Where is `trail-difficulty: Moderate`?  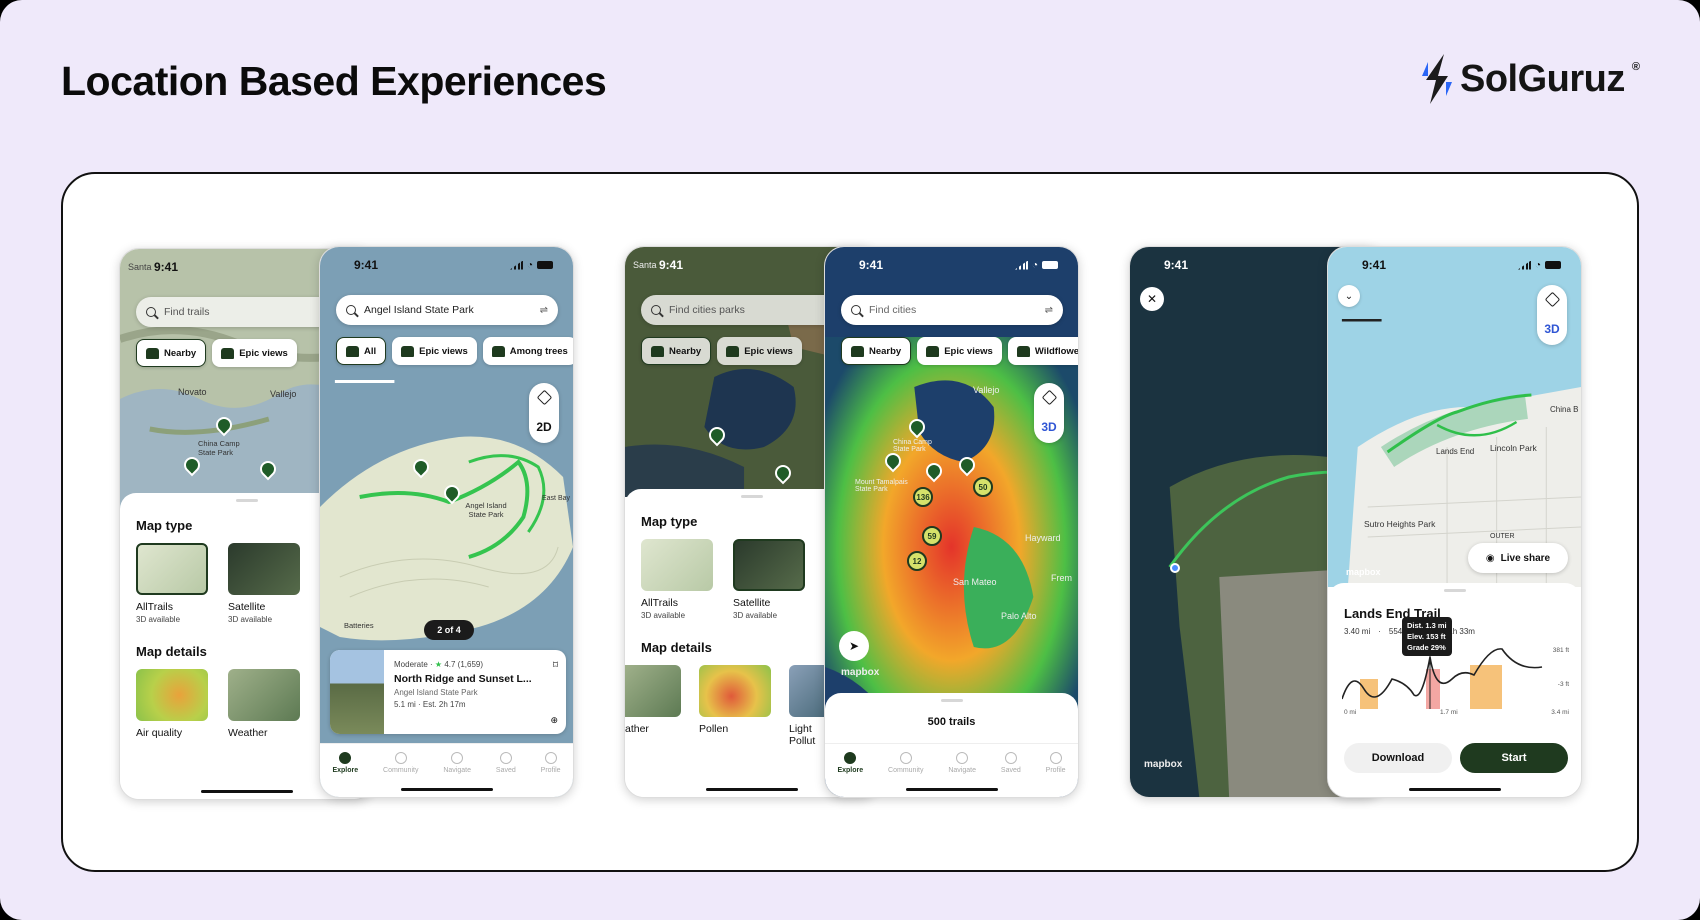
trail-difficulty: Moderate is located at coordinates (411, 664).